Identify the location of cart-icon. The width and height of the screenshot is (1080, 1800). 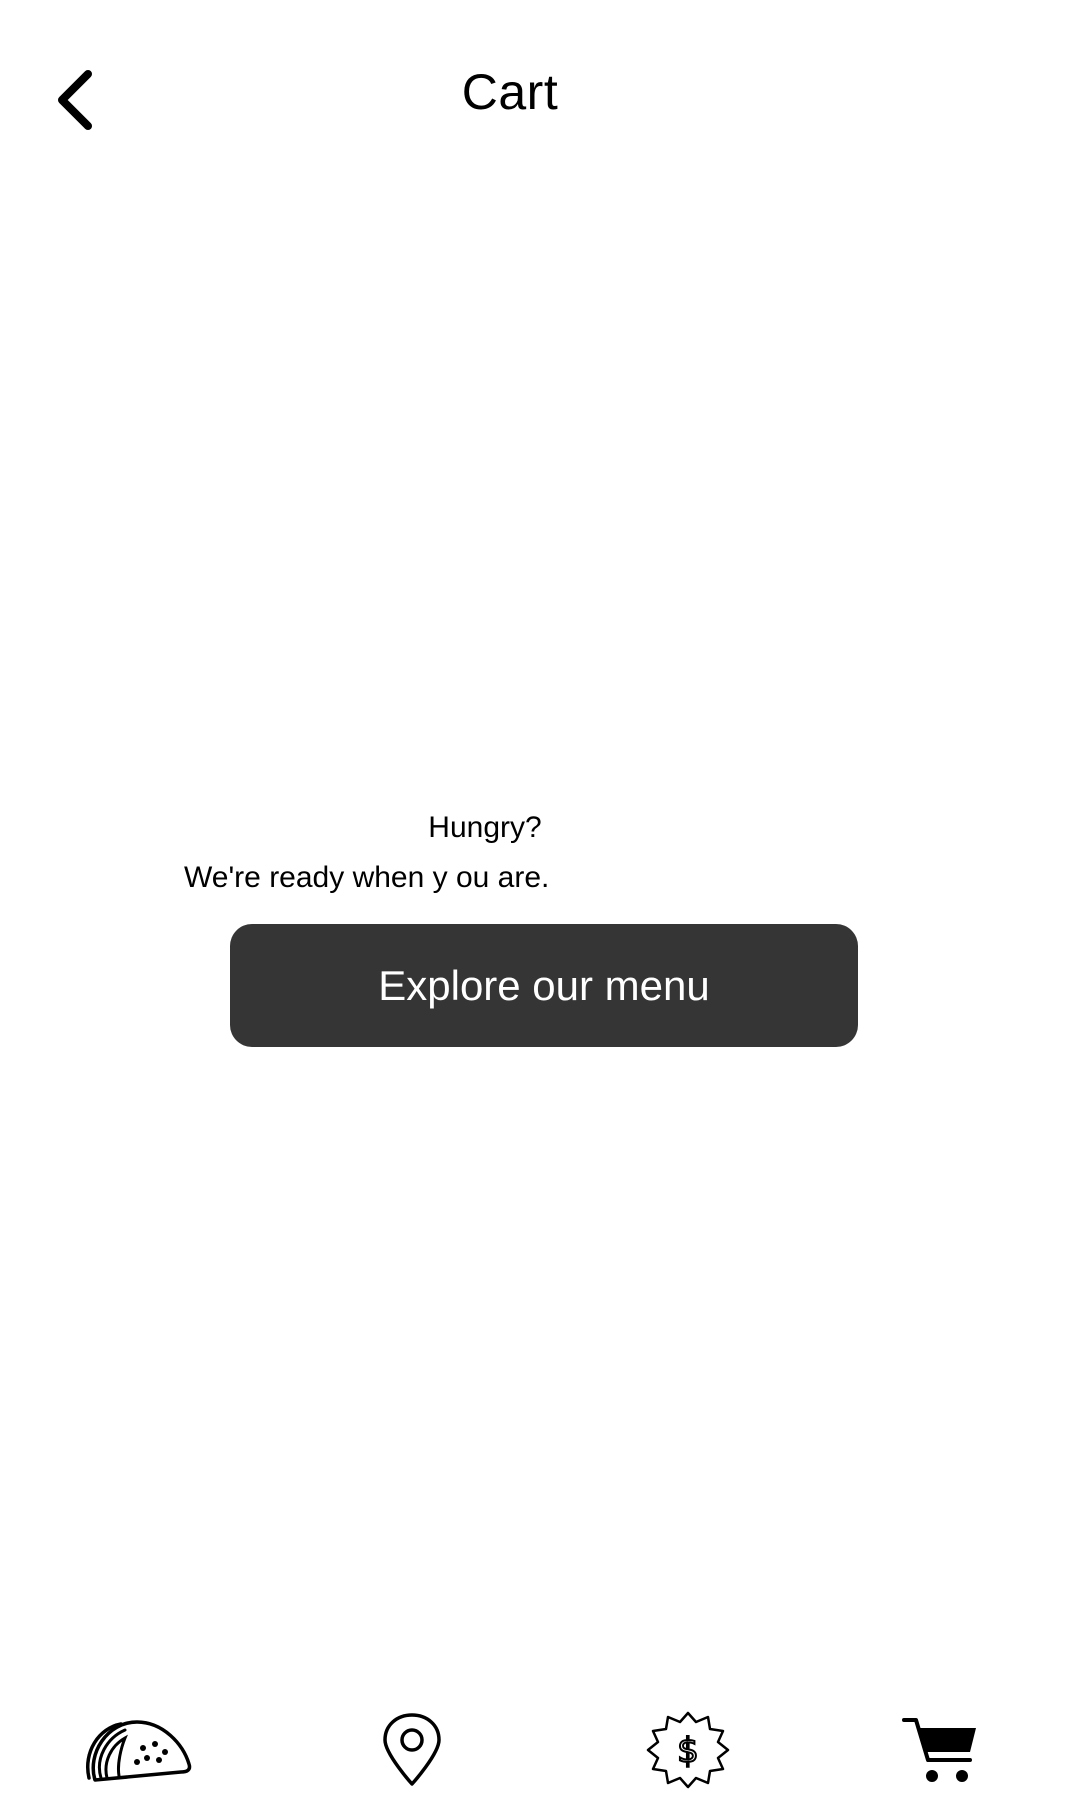
(939, 1750).